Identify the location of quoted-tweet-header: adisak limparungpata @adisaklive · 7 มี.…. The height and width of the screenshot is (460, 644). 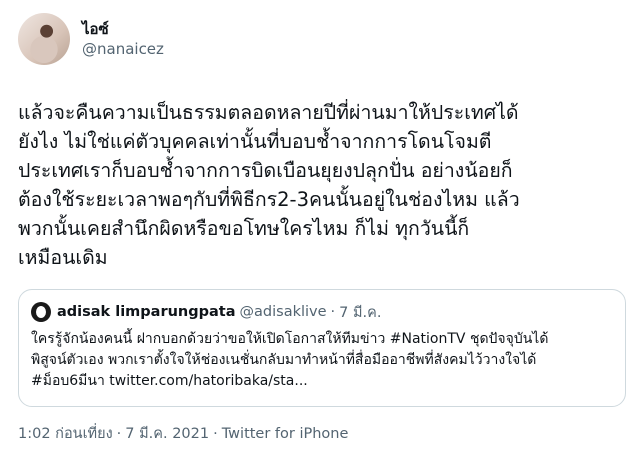
(322, 312).